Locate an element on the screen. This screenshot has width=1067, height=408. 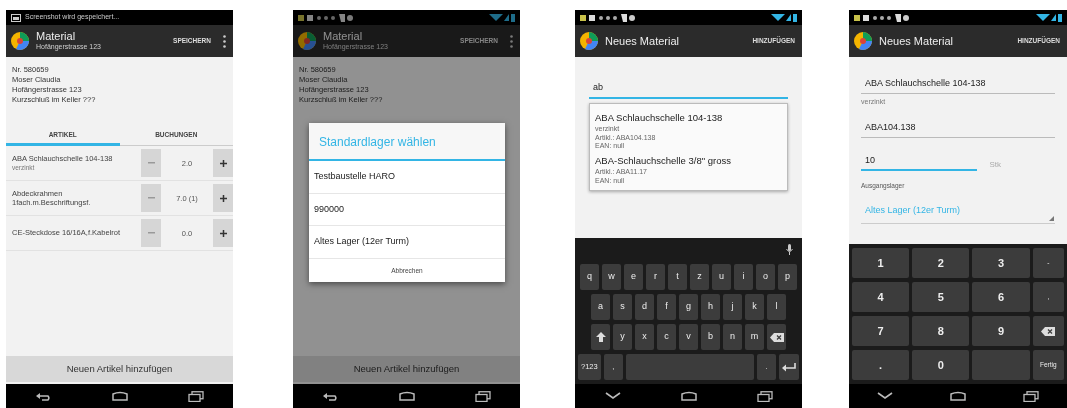
keyboard-key: 3 is located at coordinates (1001, 263).